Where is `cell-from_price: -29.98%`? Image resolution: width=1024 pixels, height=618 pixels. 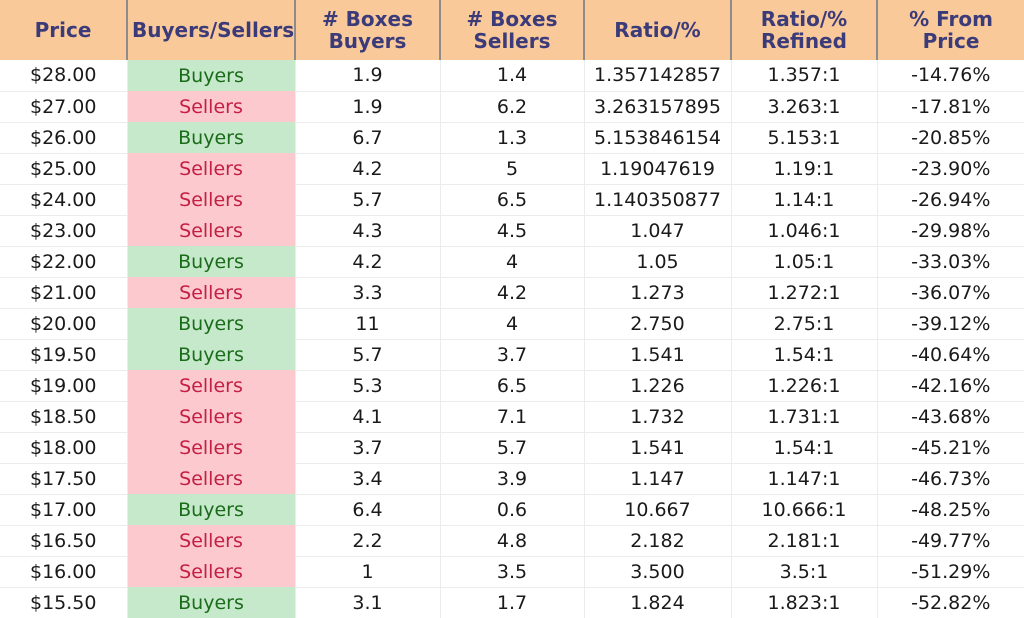 cell-from_price: -29.98% is located at coordinates (950, 231).